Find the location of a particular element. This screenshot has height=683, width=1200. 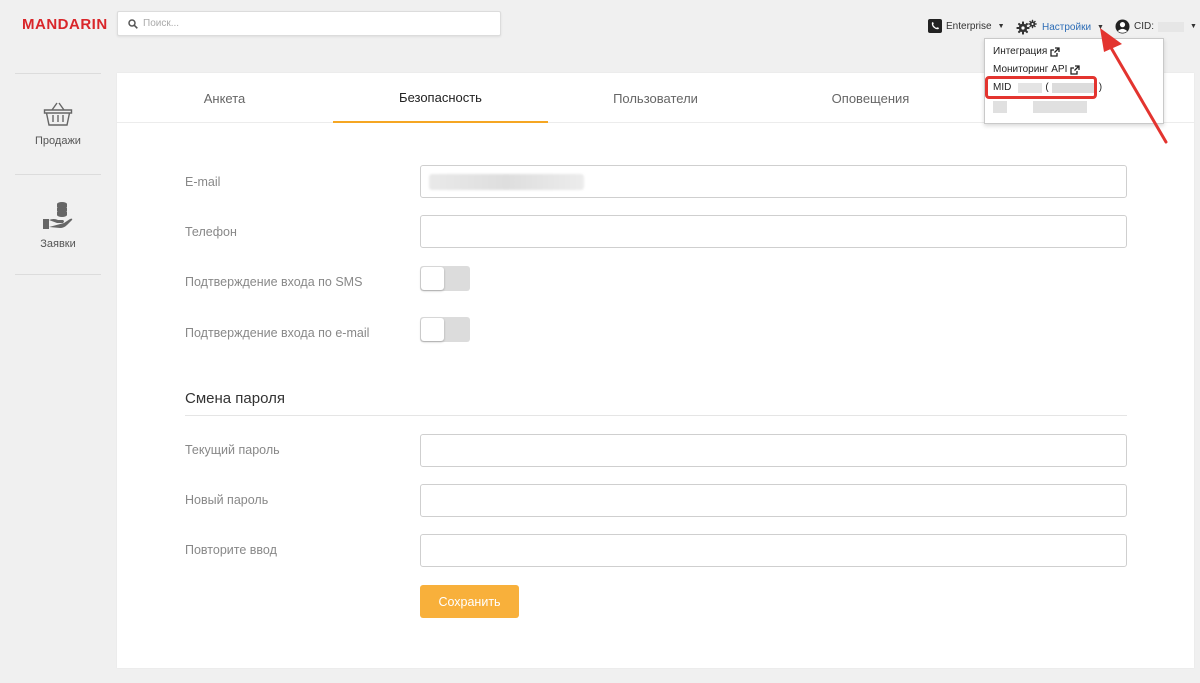

save-button: Сохранить is located at coordinates (469, 601).